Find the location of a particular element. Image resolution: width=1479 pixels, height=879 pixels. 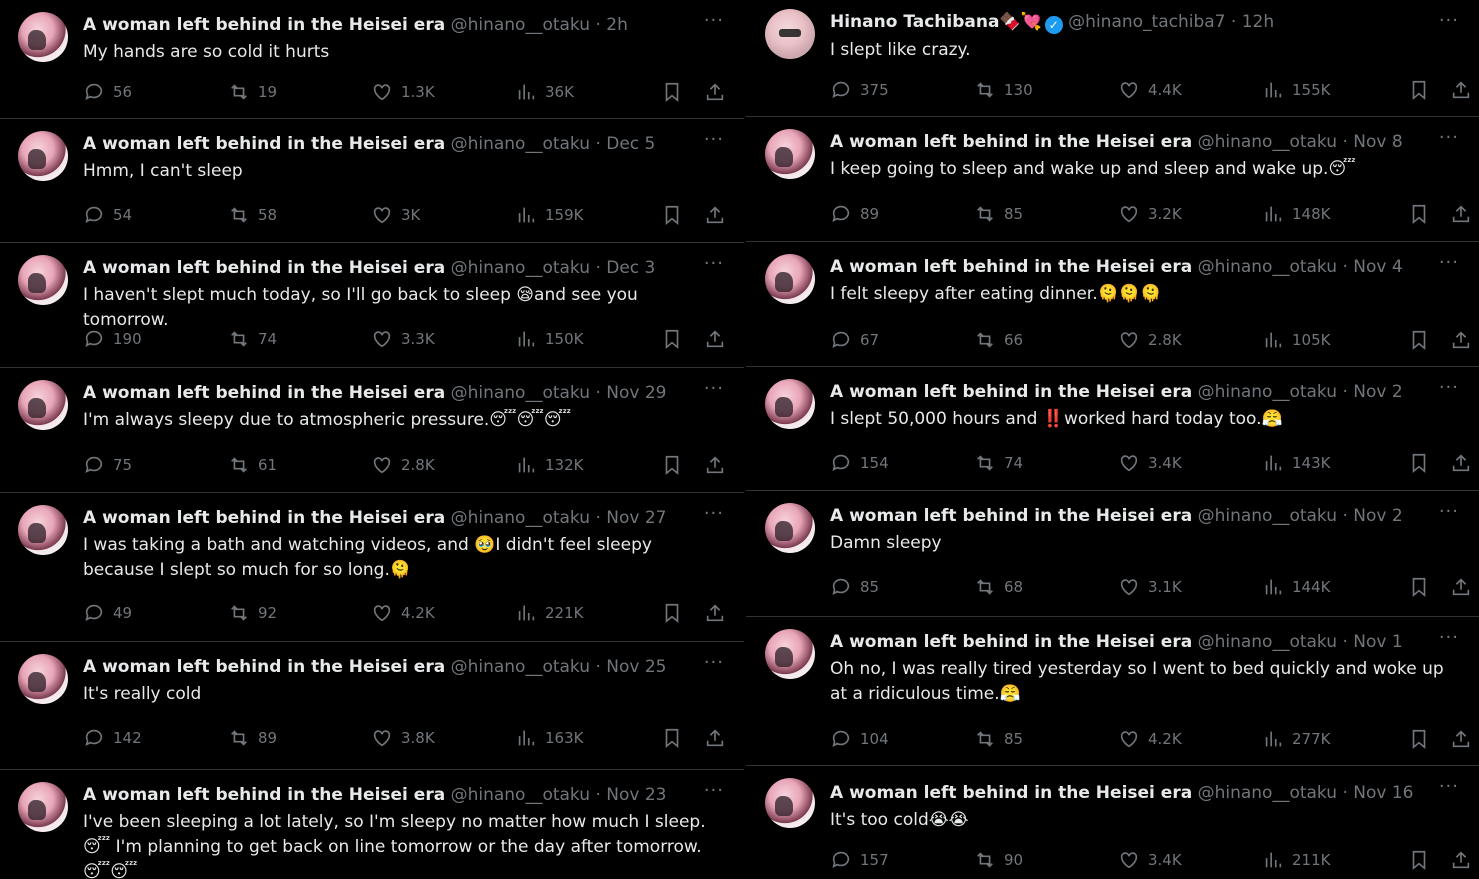

reply-button: 75 is located at coordinates (107, 465).